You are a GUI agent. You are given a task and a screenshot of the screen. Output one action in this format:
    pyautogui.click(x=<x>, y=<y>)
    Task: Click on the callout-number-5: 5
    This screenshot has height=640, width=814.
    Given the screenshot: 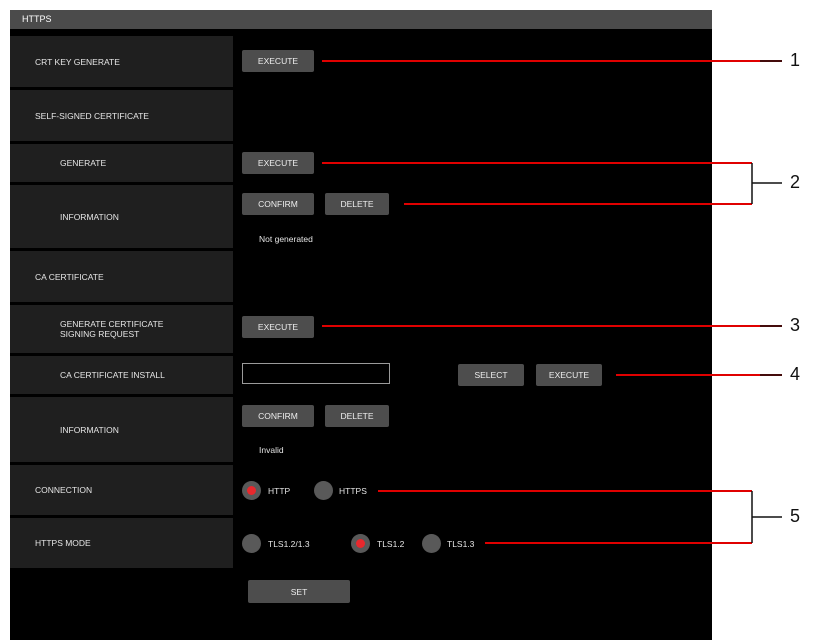 What is the action you would take?
    pyautogui.click(x=795, y=516)
    